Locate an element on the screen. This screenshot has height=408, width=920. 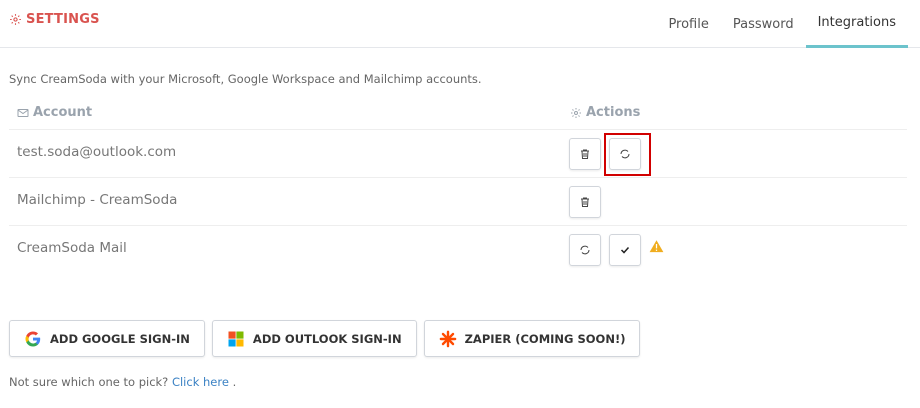
settings-title: SETTINGS is located at coordinates (54, 19).